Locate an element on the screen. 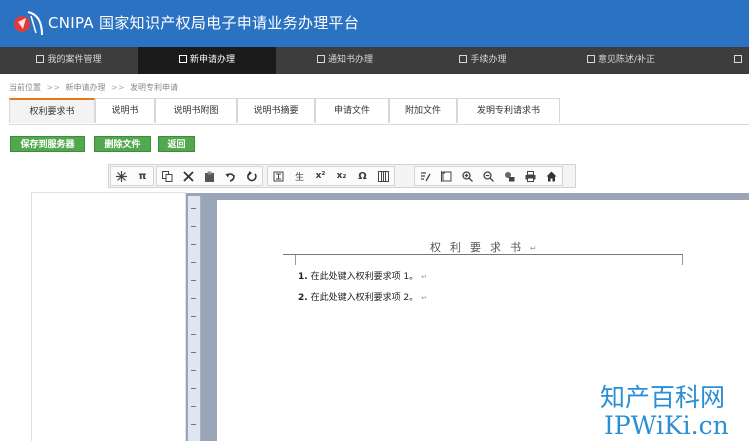  claim-text: 在此处键入权利要求项 1。 is located at coordinates (364, 277).